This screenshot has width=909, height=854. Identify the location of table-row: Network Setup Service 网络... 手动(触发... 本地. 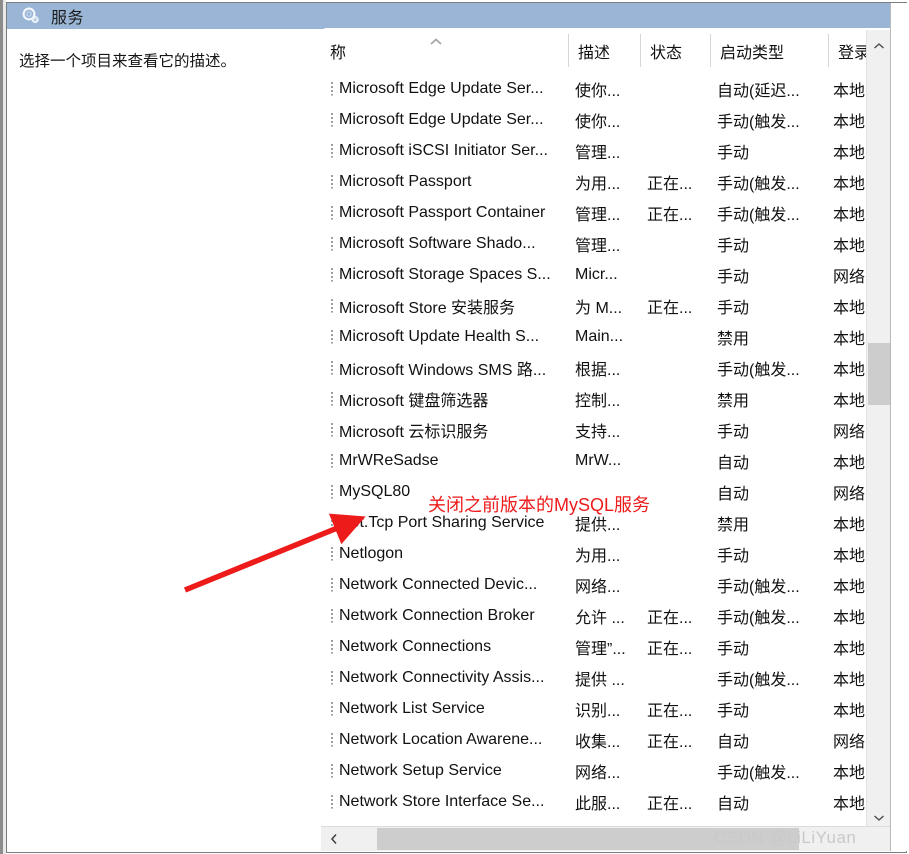
(613, 770).